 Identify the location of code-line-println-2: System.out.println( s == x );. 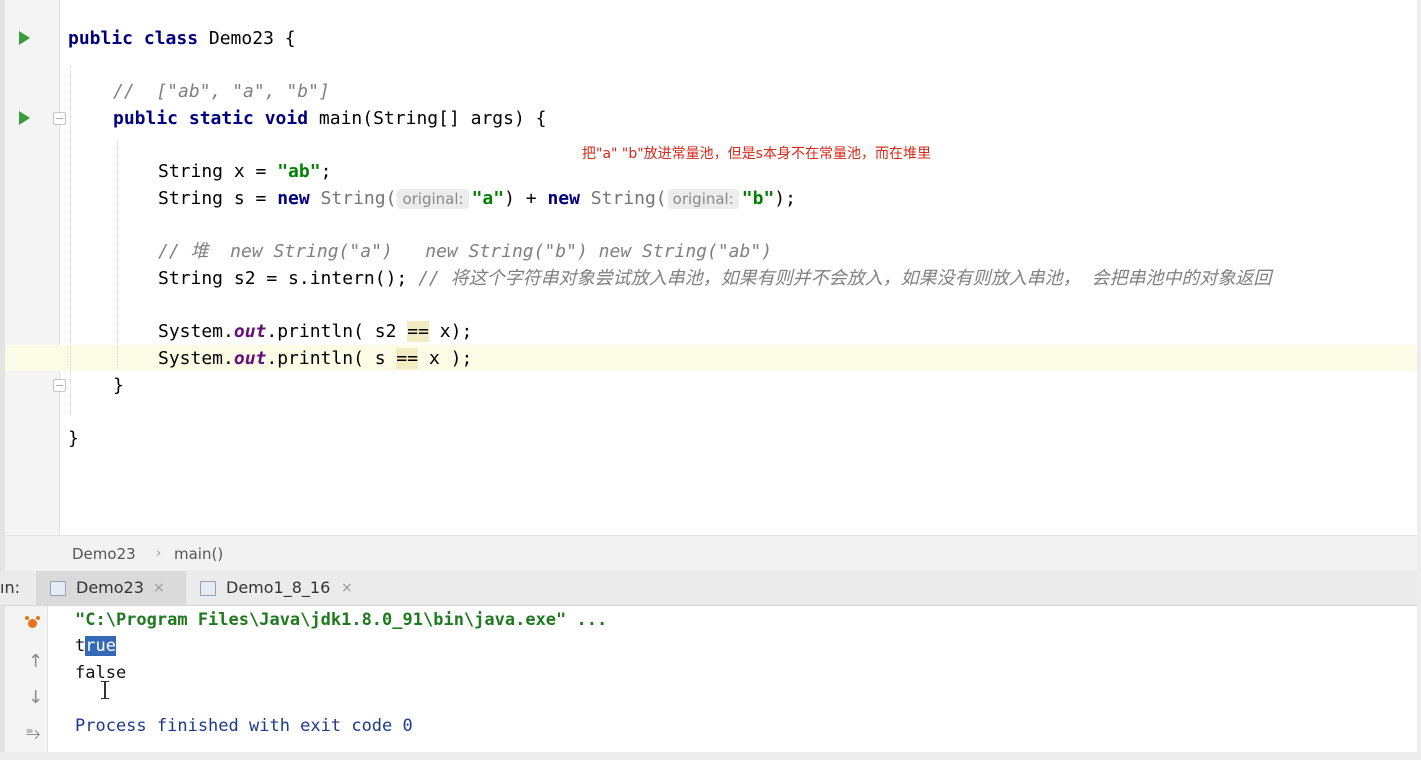
(315, 358).